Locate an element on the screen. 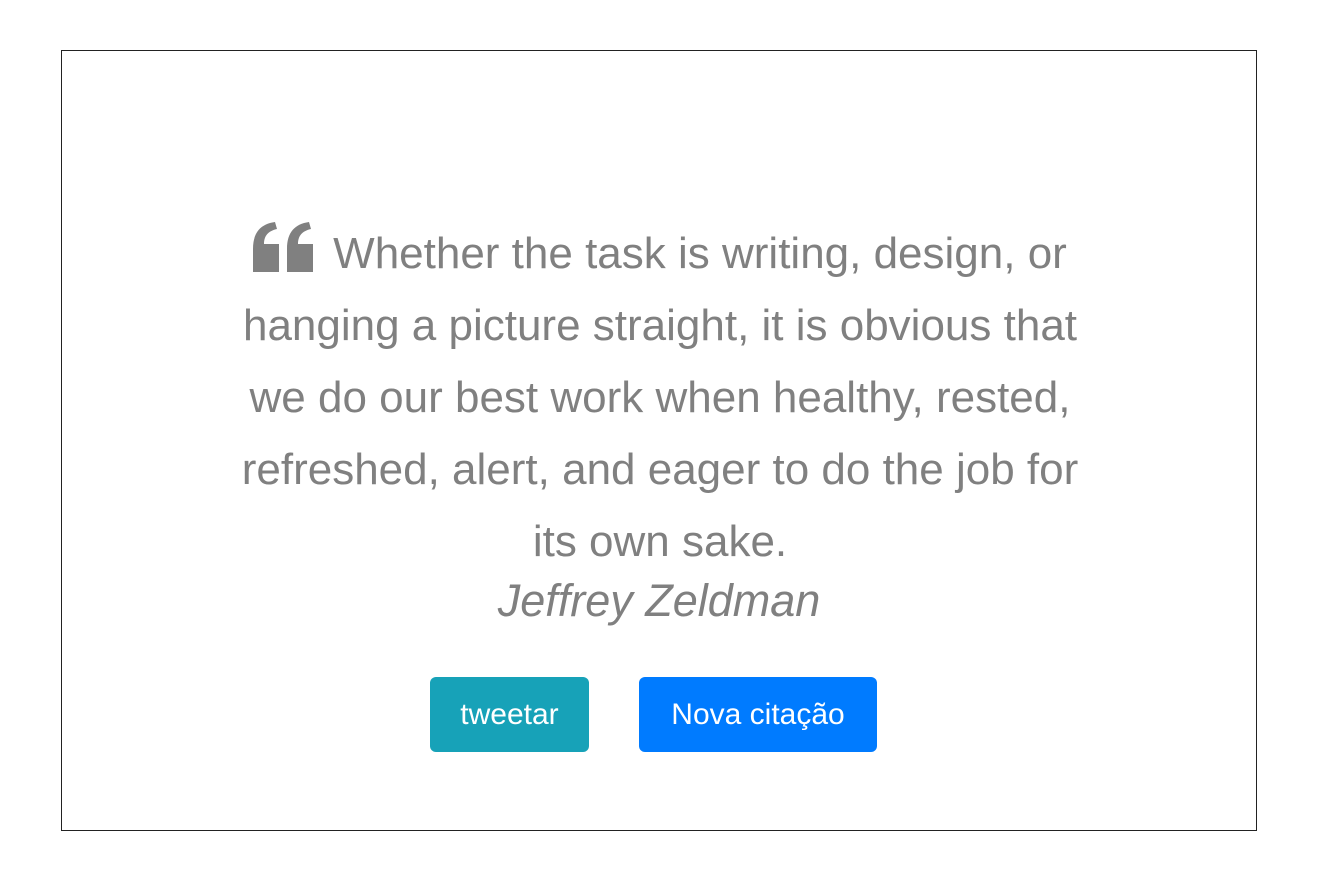 This screenshot has height=890, width=1336. new-quote-button: Nova citação is located at coordinates (758, 714).